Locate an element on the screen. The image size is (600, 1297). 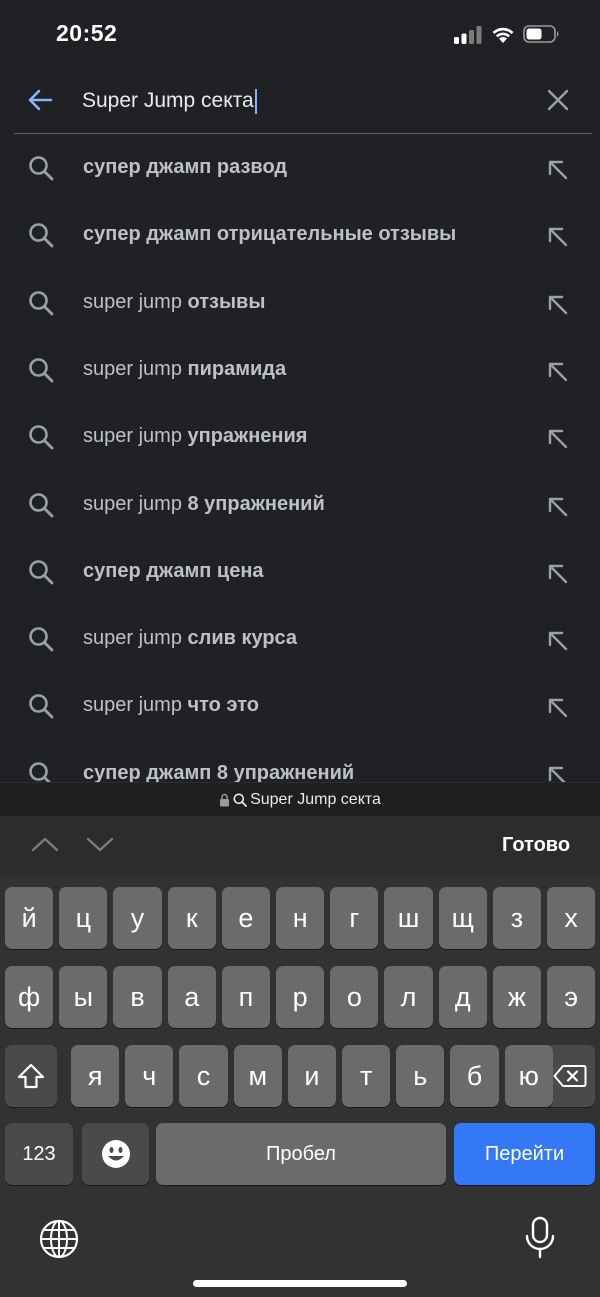
key-letter: л is located at coordinates (408, 997).